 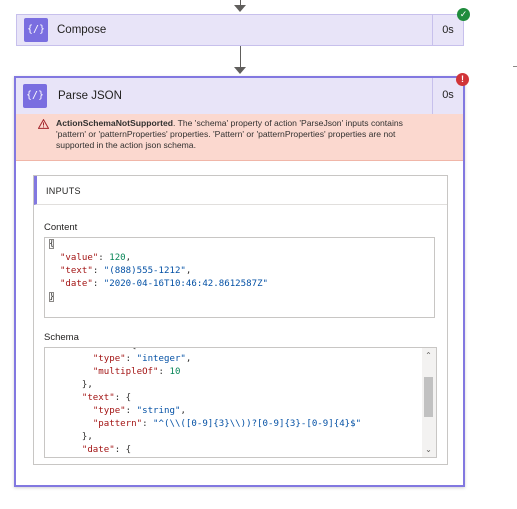 I want to click on error-message-line3: supported in the action json schema., so click(x=126, y=145).